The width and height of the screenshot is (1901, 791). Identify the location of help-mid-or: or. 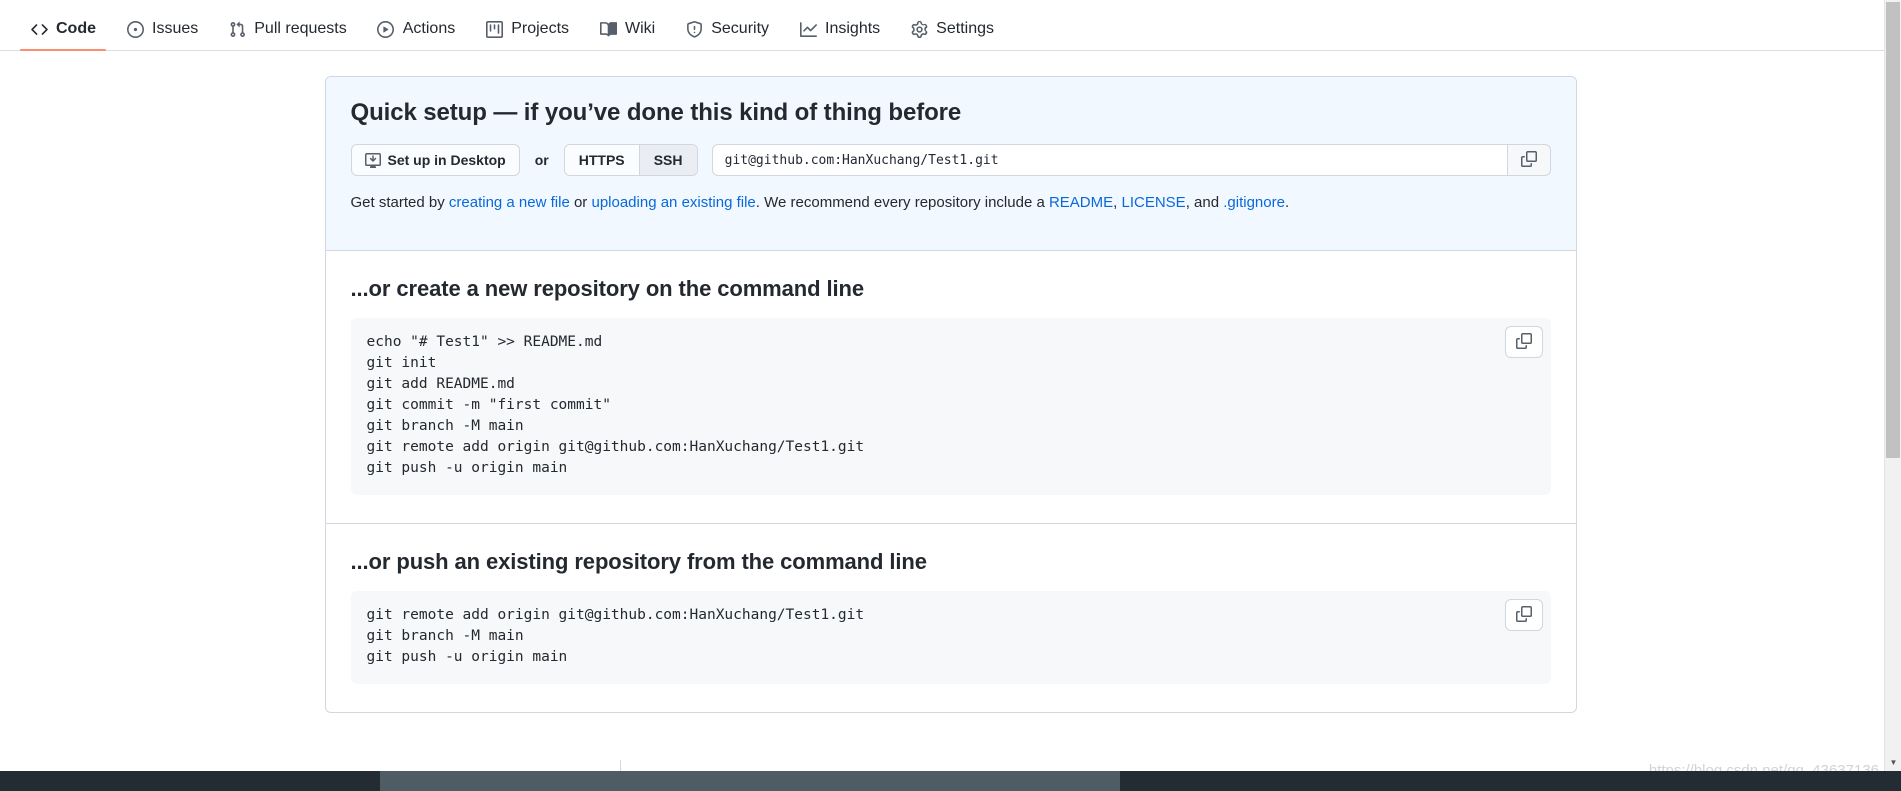
(580, 202).